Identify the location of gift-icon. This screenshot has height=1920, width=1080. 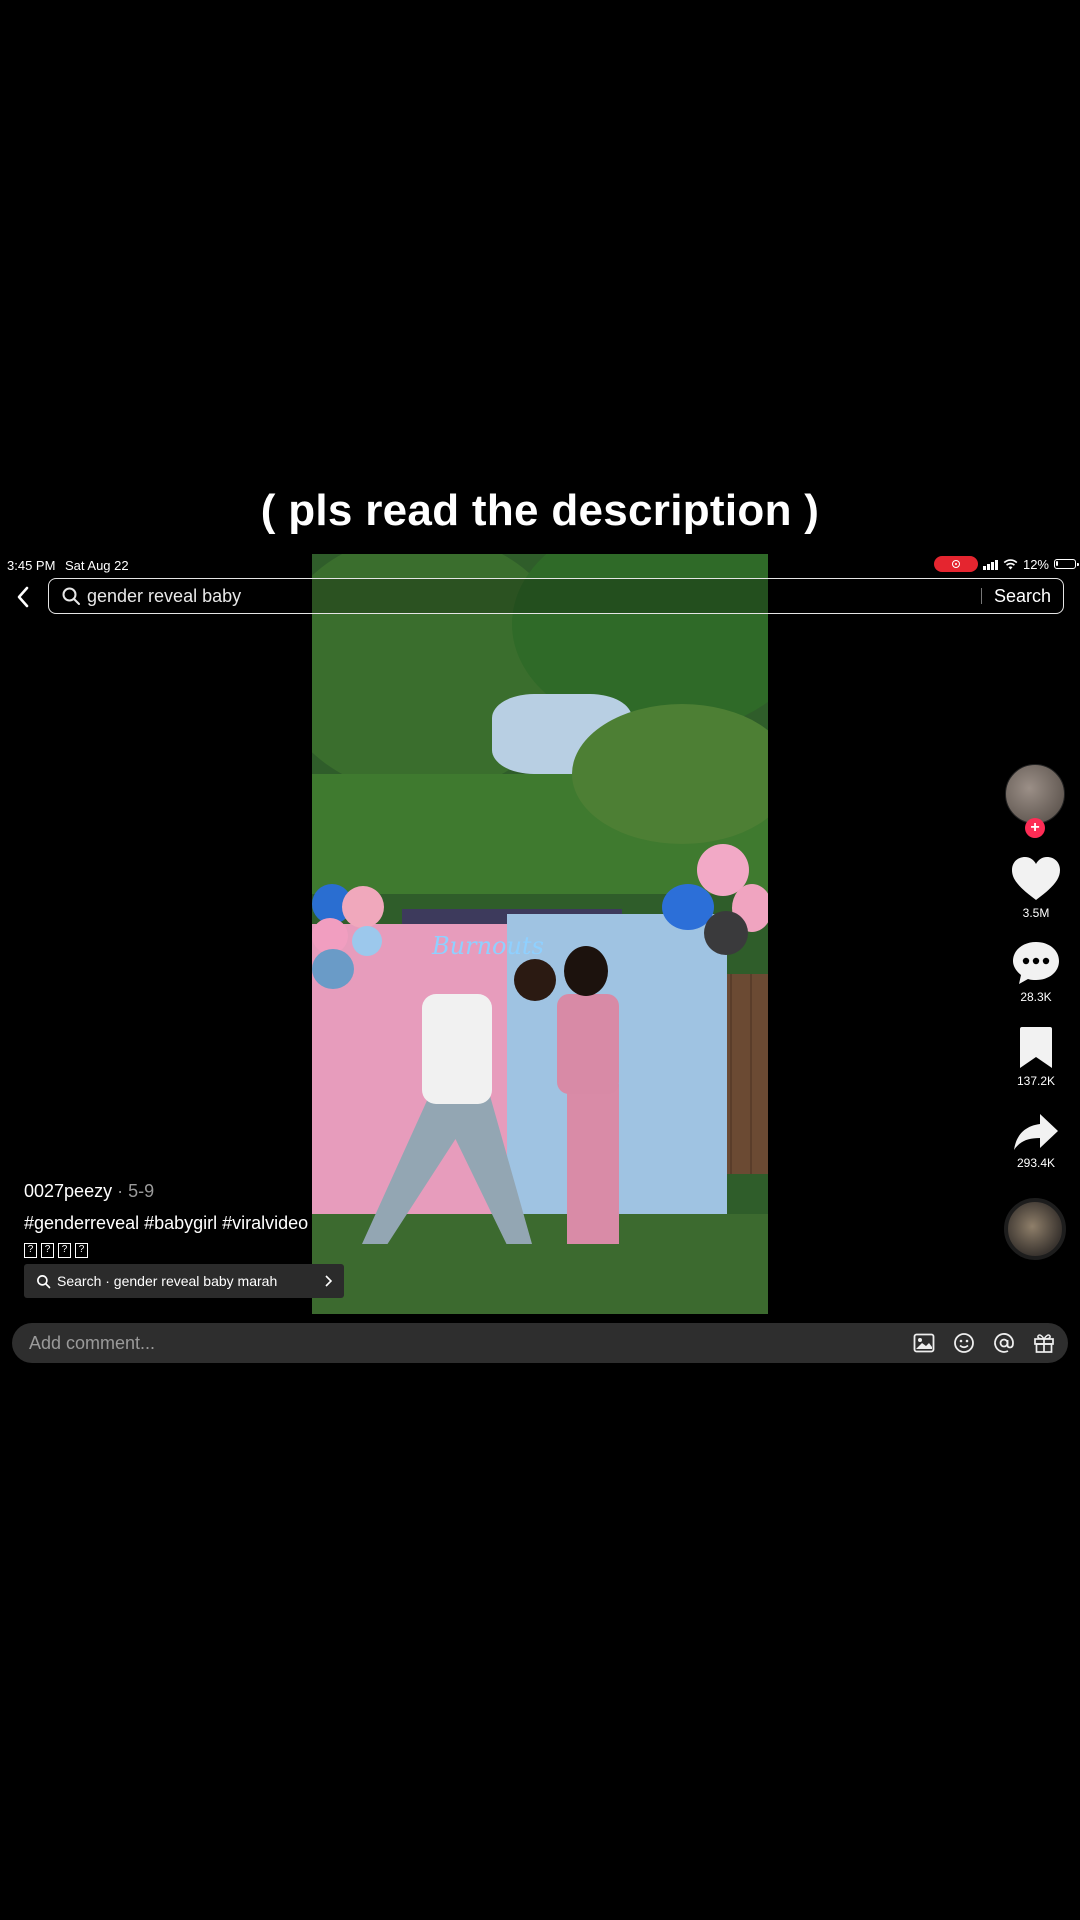
(1044, 1343).